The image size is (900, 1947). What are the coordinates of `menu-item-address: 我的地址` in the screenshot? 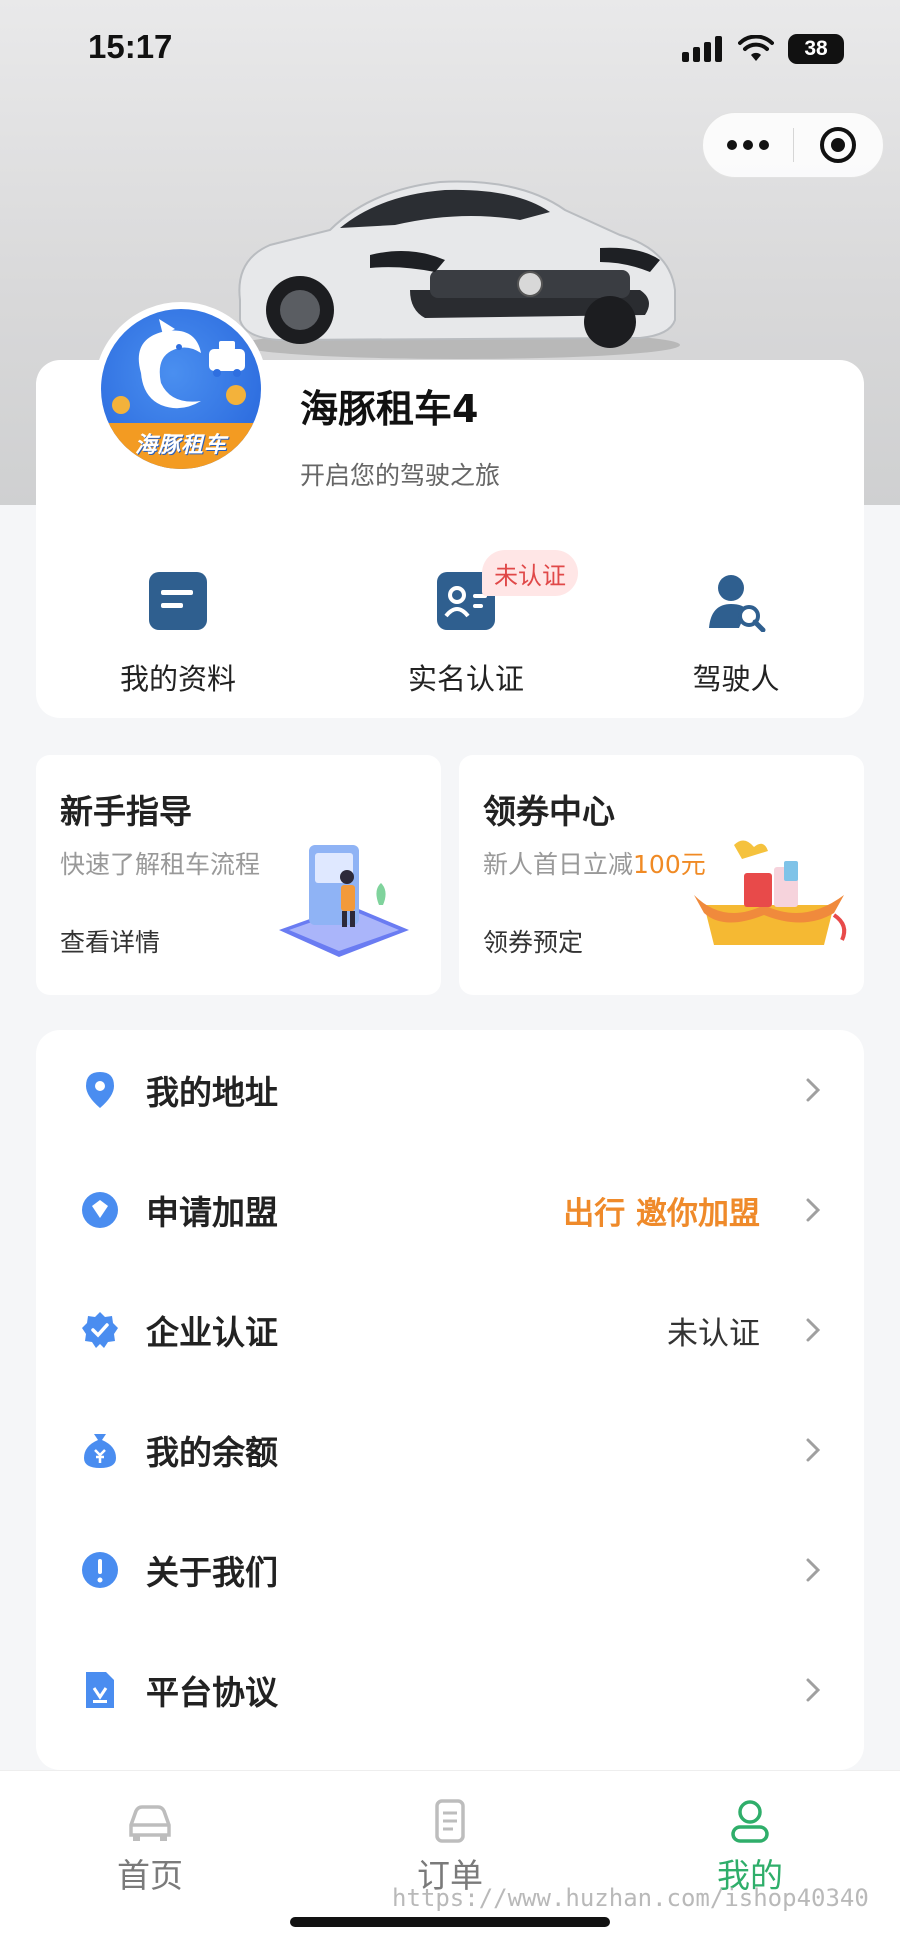 It's located at (450, 1090).